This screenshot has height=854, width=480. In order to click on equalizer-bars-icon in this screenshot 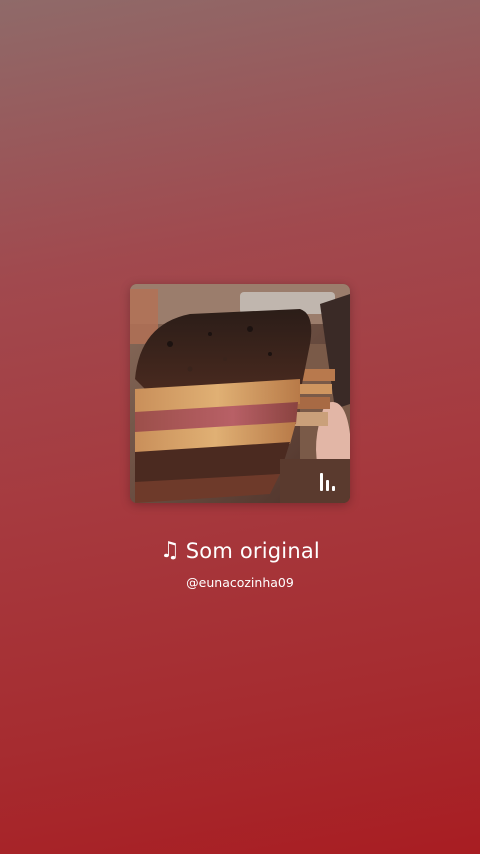, I will do `click(329, 481)`.